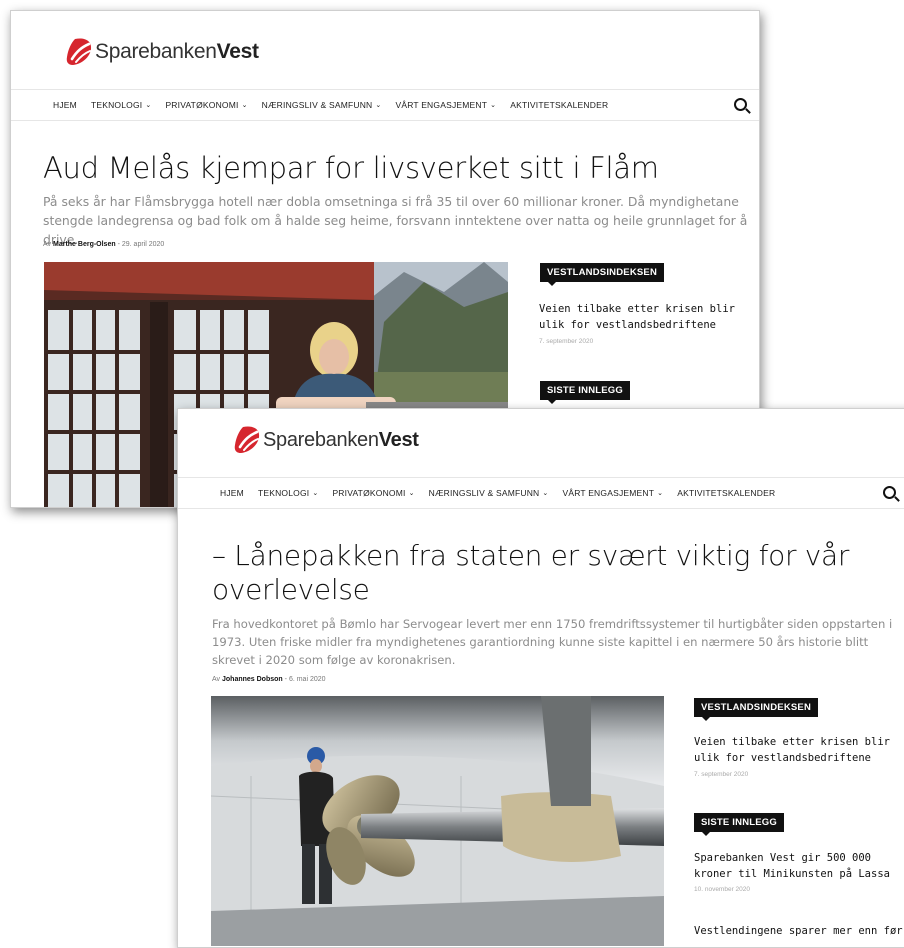  What do you see at coordinates (437, 821) in the screenshot?
I see `article-photo` at bounding box center [437, 821].